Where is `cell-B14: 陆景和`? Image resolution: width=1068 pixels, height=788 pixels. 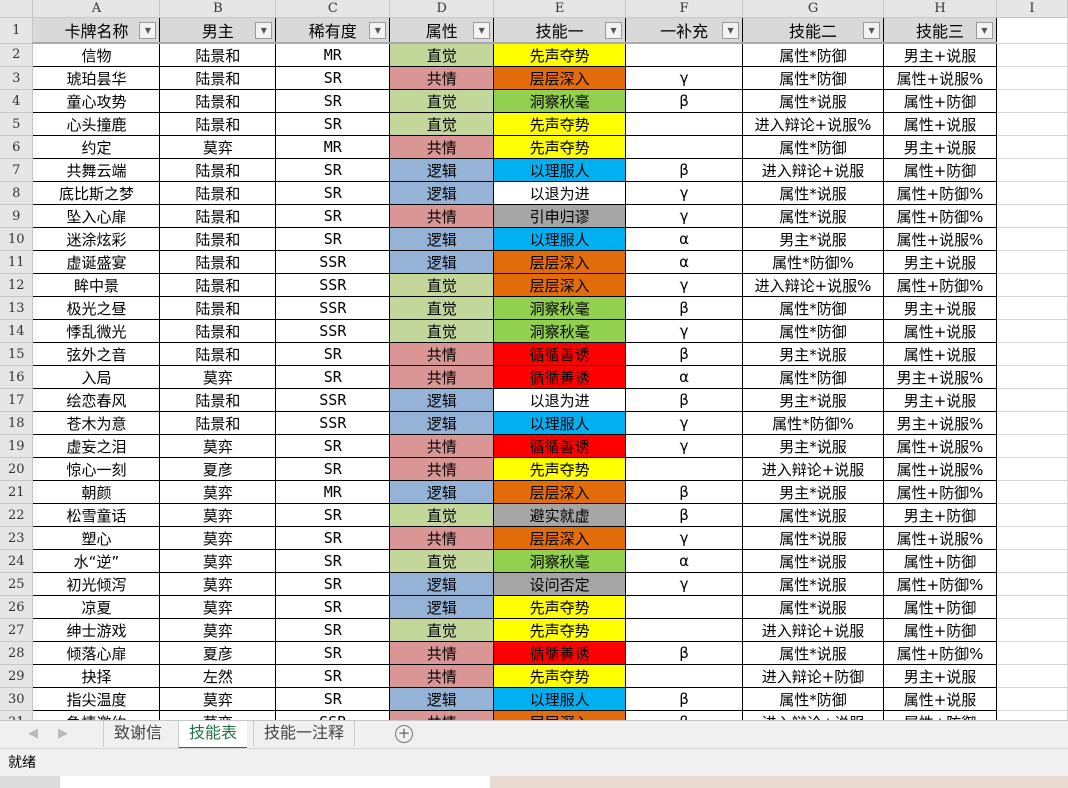 cell-B14: 陆景和 is located at coordinates (218, 331).